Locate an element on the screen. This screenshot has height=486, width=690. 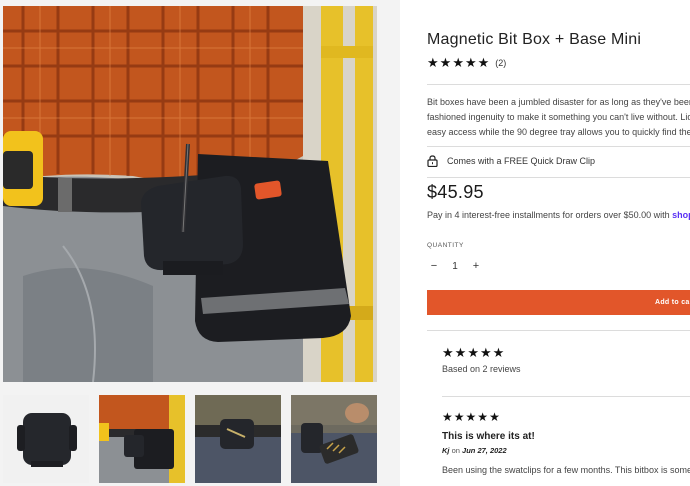
product-rating: ★ ★ ★ ★ ★ (2) is located at coordinates (466, 63).